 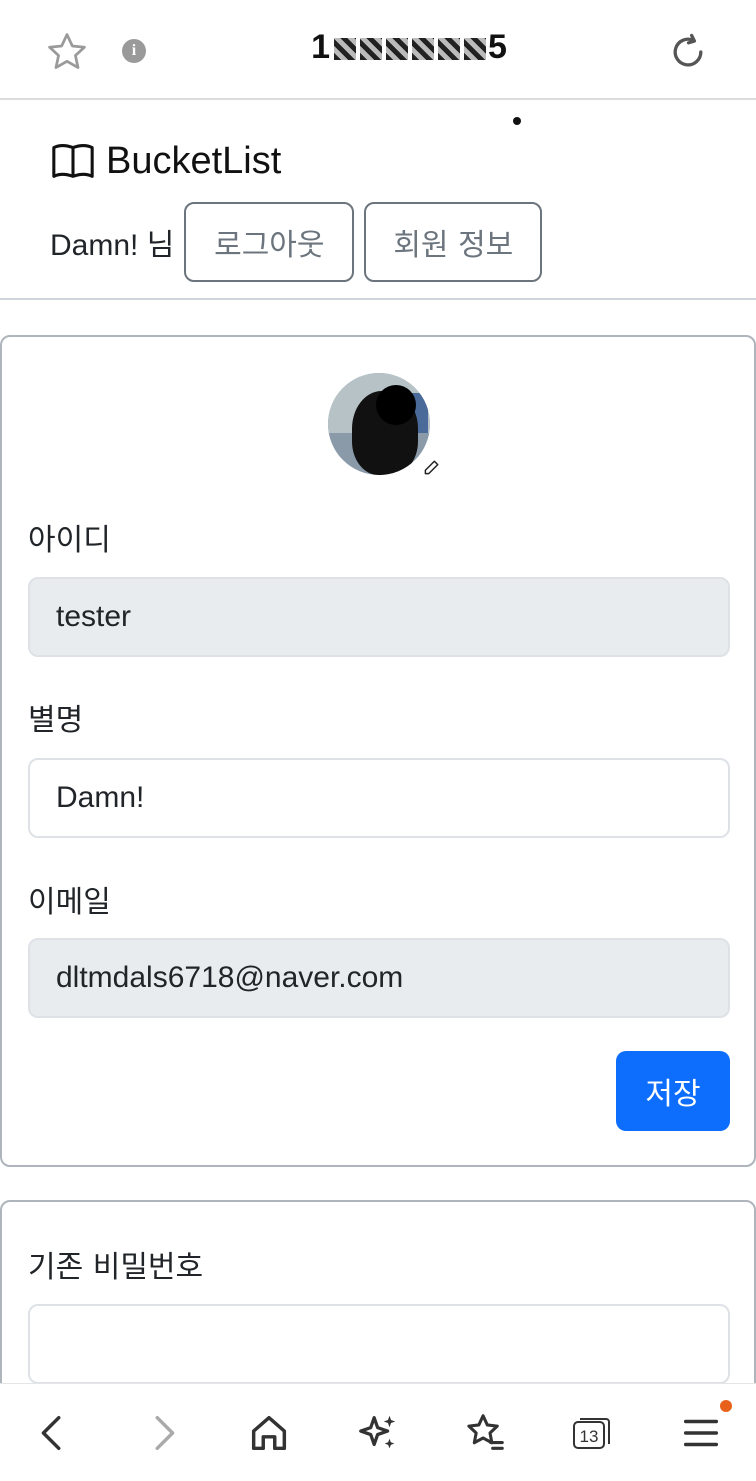 I want to click on back-icon, so click(x=53, y=1433).